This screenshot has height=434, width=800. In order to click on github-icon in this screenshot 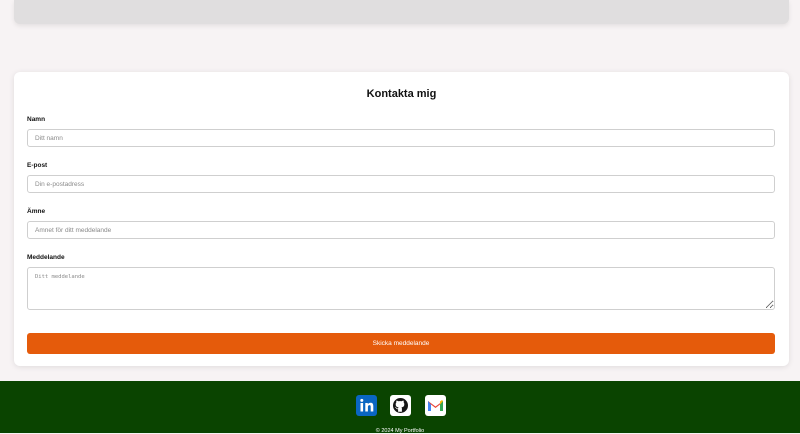, I will do `click(400, 405)`.